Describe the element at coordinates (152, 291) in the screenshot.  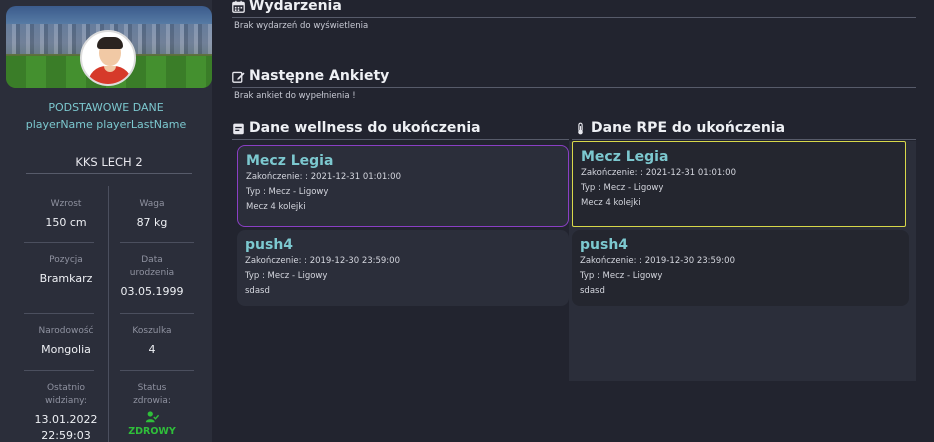
I see `birthdate-value: 03.05.1999` at that location.